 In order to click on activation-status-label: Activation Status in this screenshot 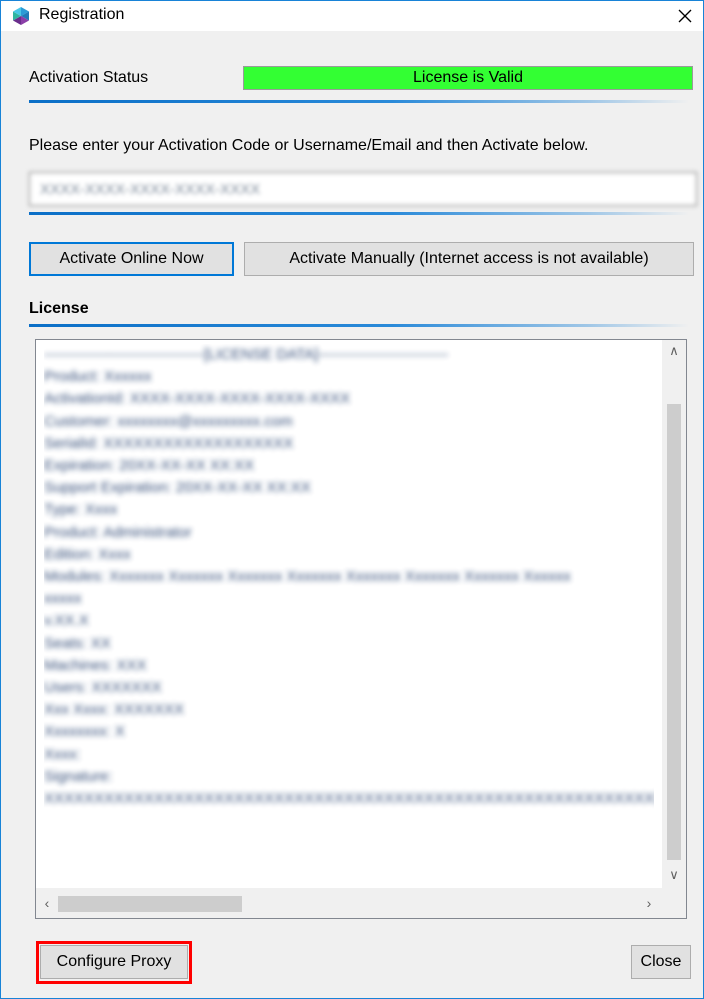, I will do `click(89, 77)`.